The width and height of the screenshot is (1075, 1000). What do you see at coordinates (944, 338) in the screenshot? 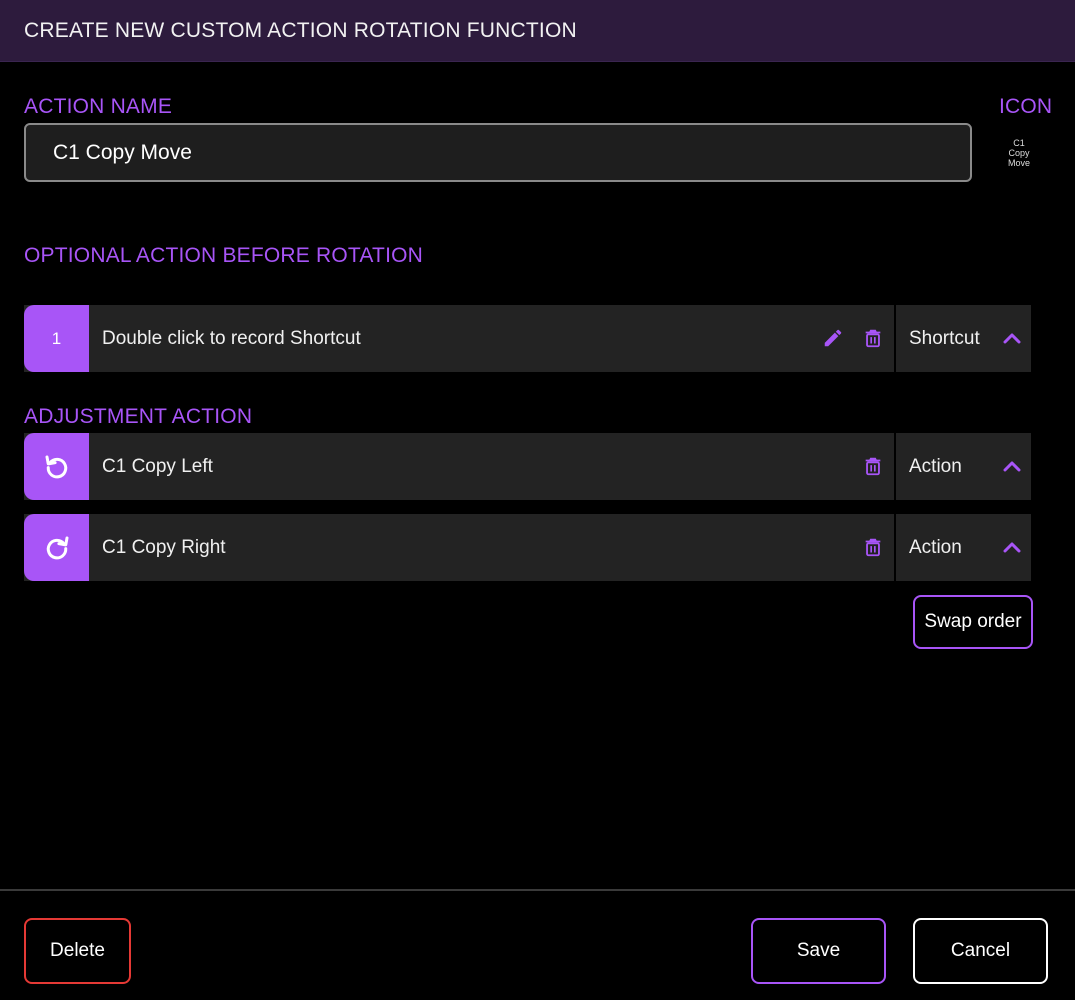
I see `type-select-value: Shortcut` at bounding box center [944, 338].